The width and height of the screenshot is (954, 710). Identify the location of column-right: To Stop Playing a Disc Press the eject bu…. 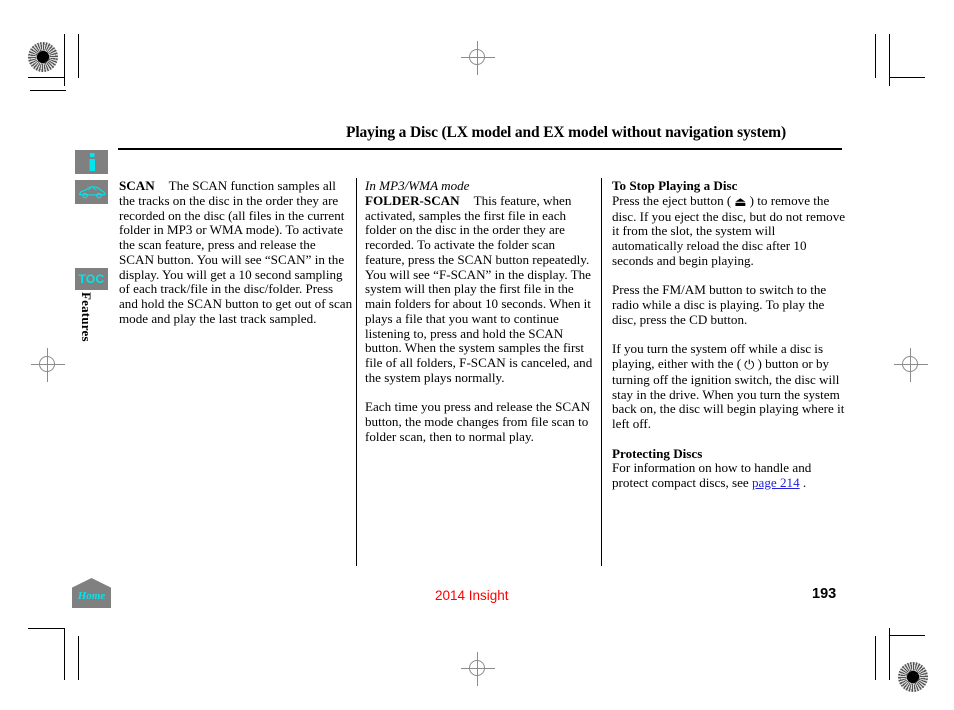
(729, 334).